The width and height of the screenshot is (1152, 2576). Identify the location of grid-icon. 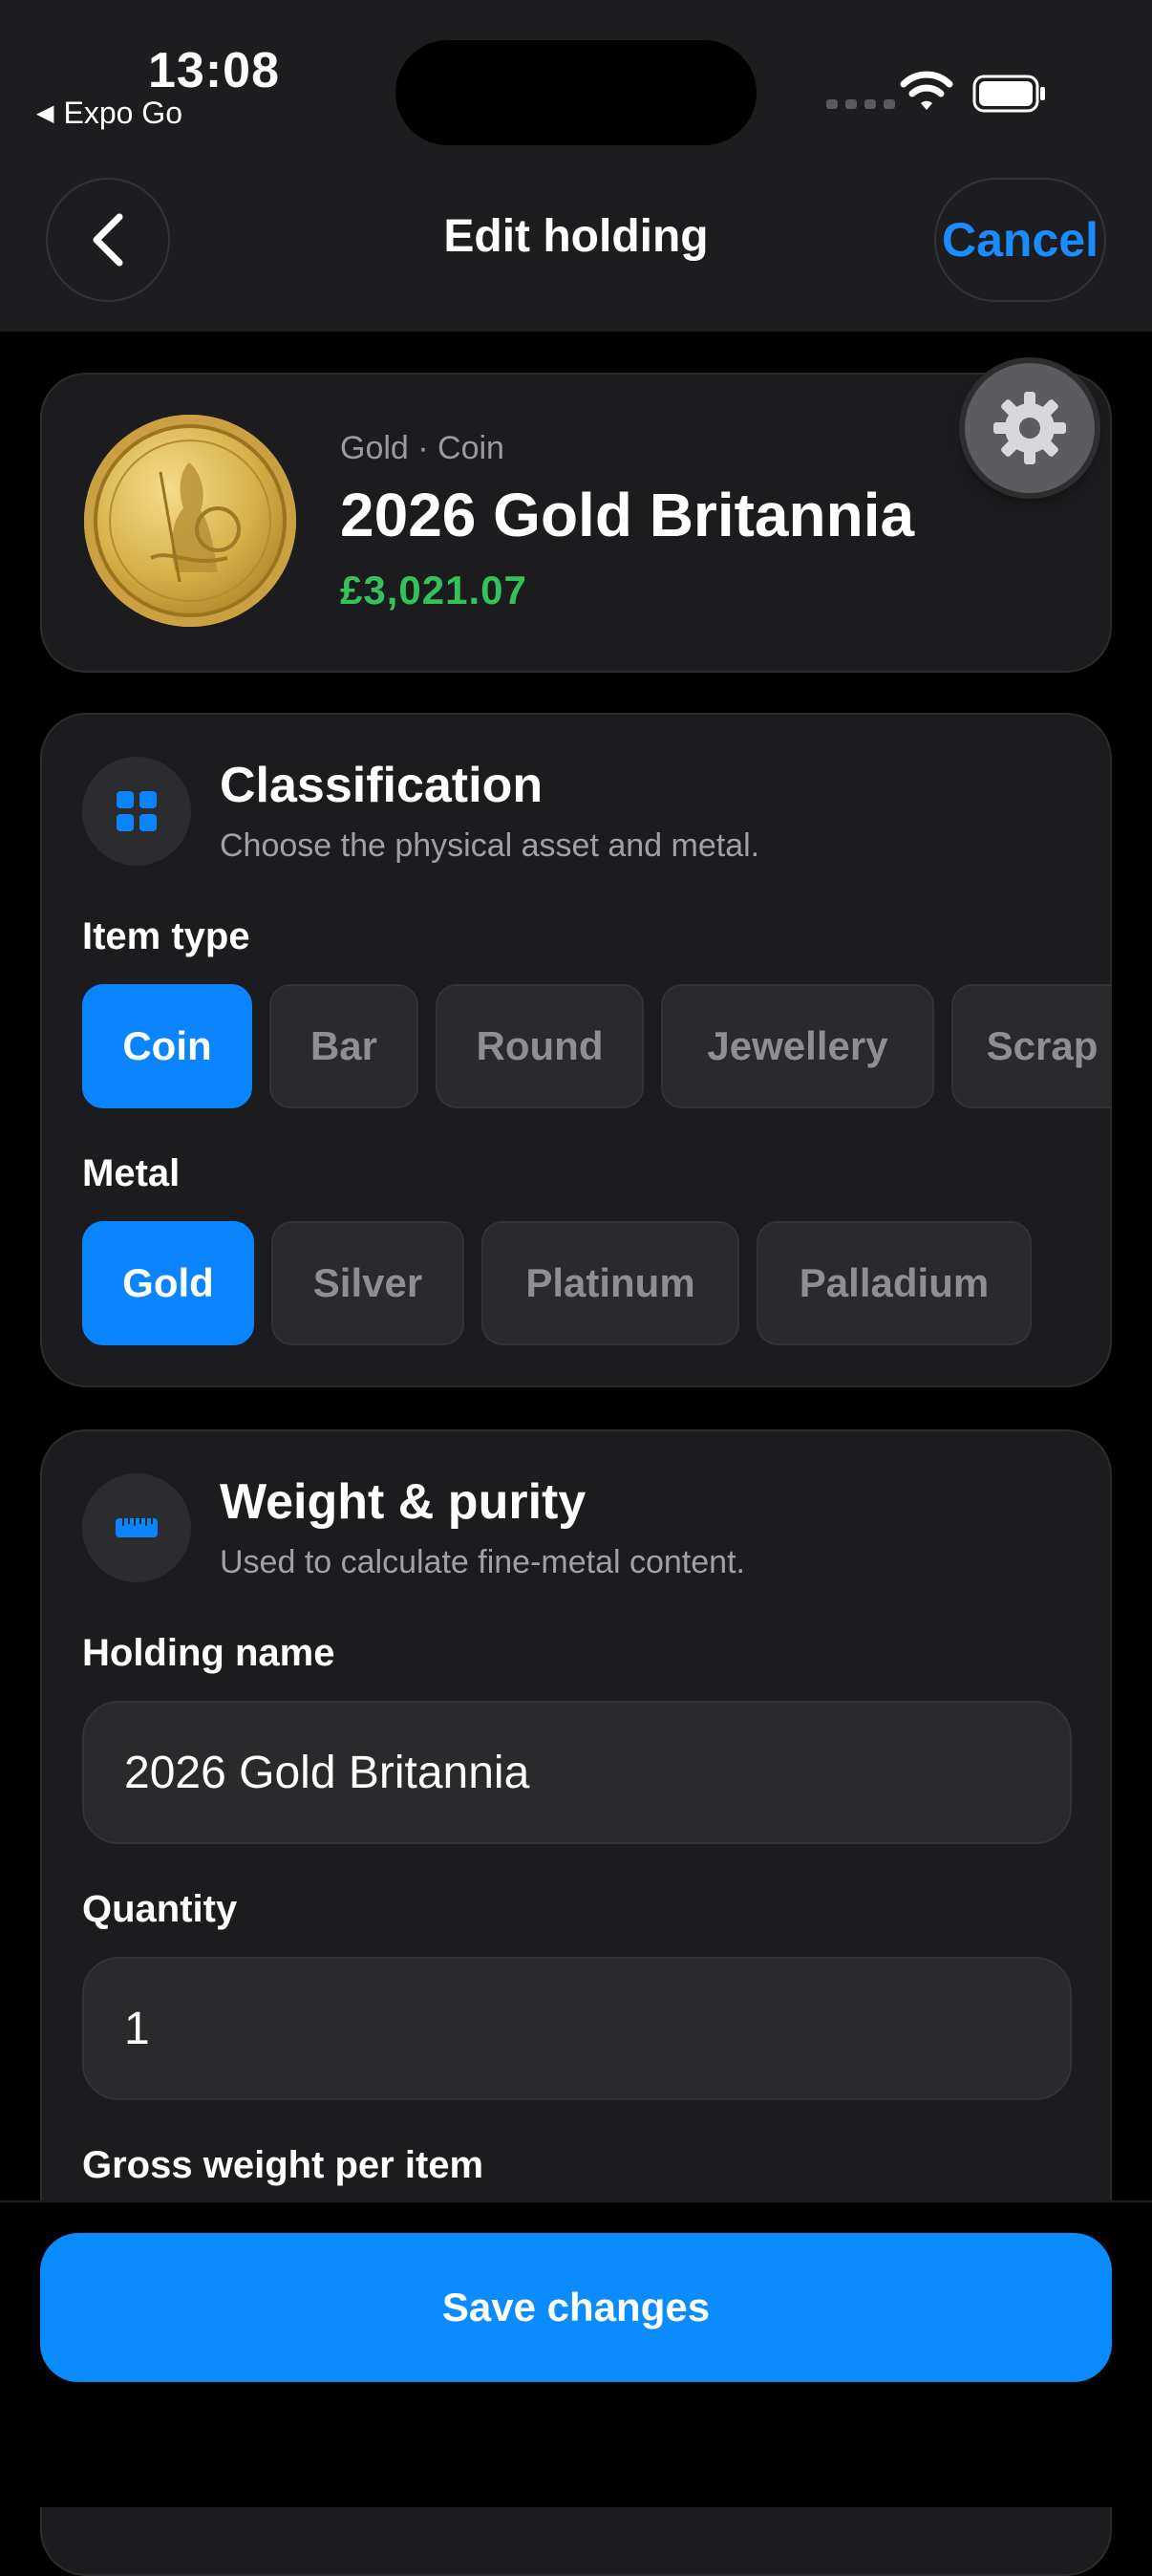
(136, 811).